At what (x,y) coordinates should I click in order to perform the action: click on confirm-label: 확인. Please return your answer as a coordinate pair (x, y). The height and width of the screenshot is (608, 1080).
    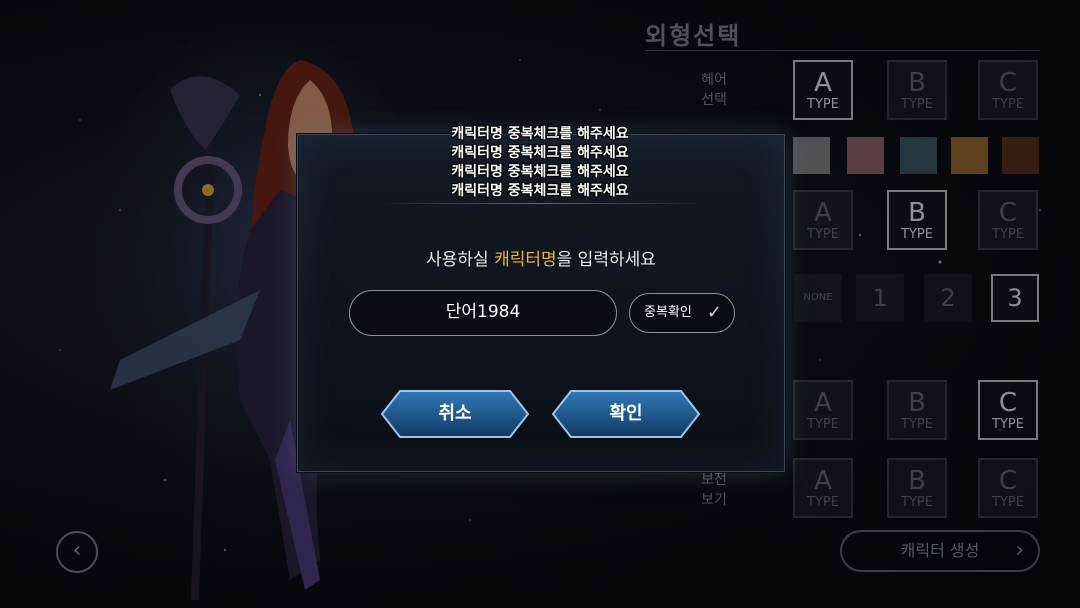
    Looking at the image, I should click on (626, 413).